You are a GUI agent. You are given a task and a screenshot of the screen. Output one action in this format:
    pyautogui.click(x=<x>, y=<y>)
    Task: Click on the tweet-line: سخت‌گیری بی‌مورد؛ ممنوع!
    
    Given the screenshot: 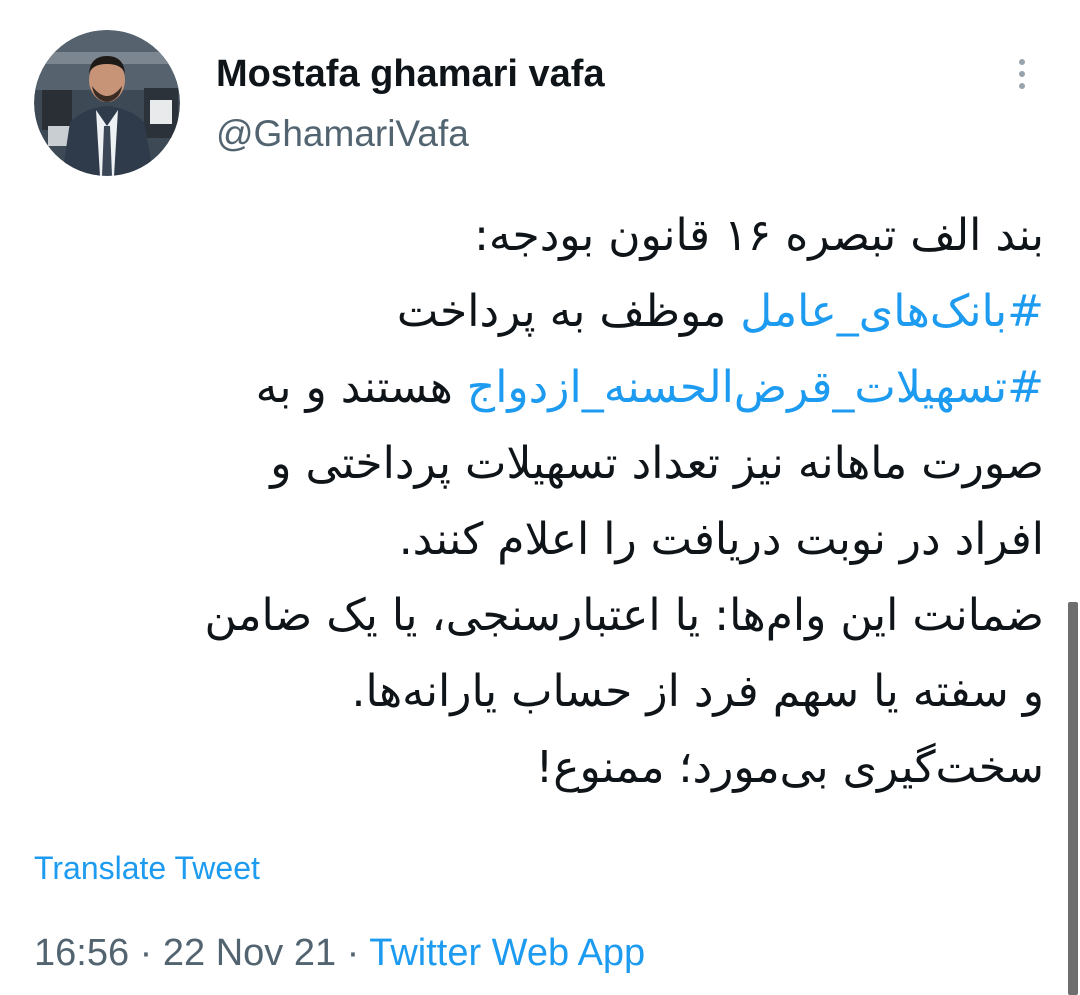 What is the action you would take?
    pyautogui.click(x=789, y=767)
    